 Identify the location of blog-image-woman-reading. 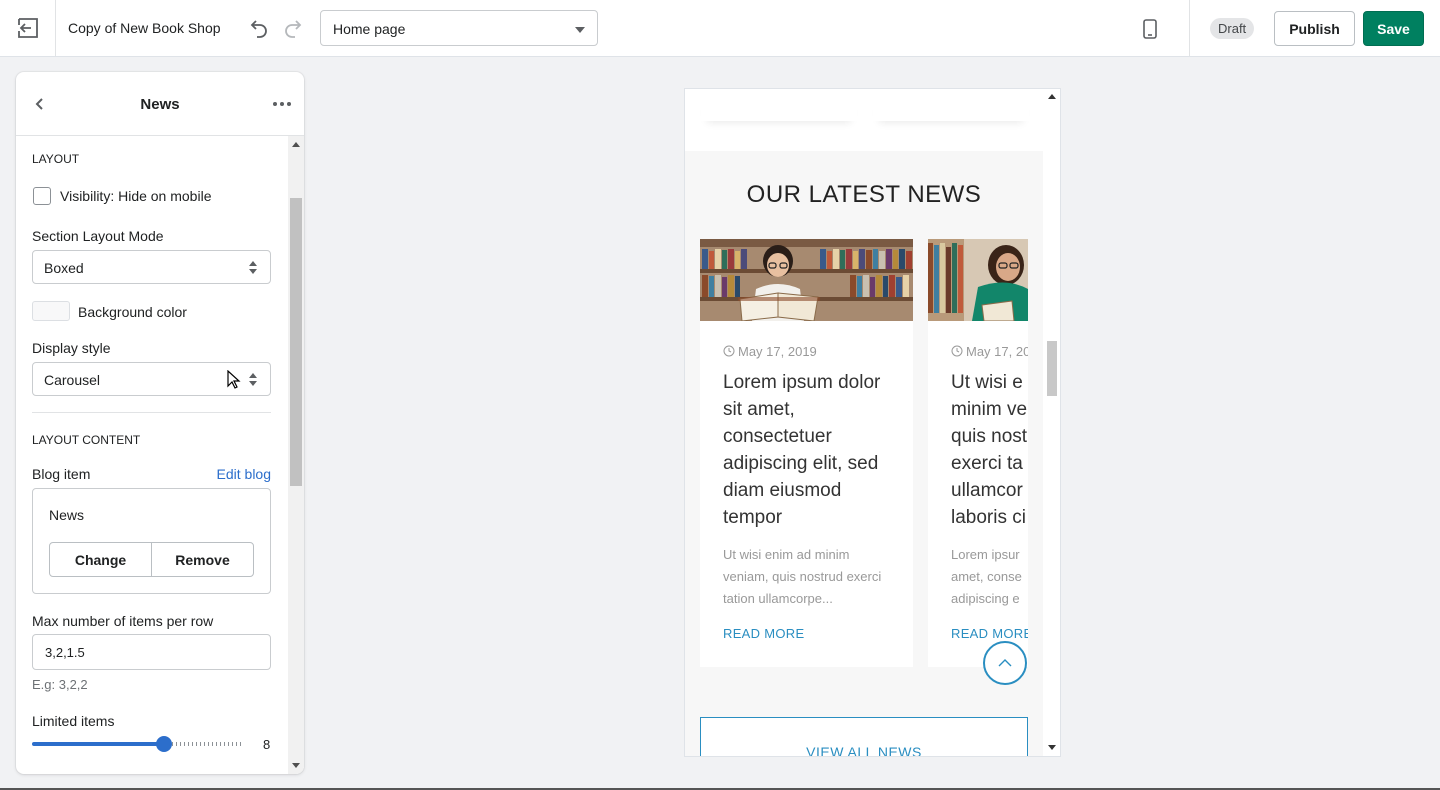
(978, 280).